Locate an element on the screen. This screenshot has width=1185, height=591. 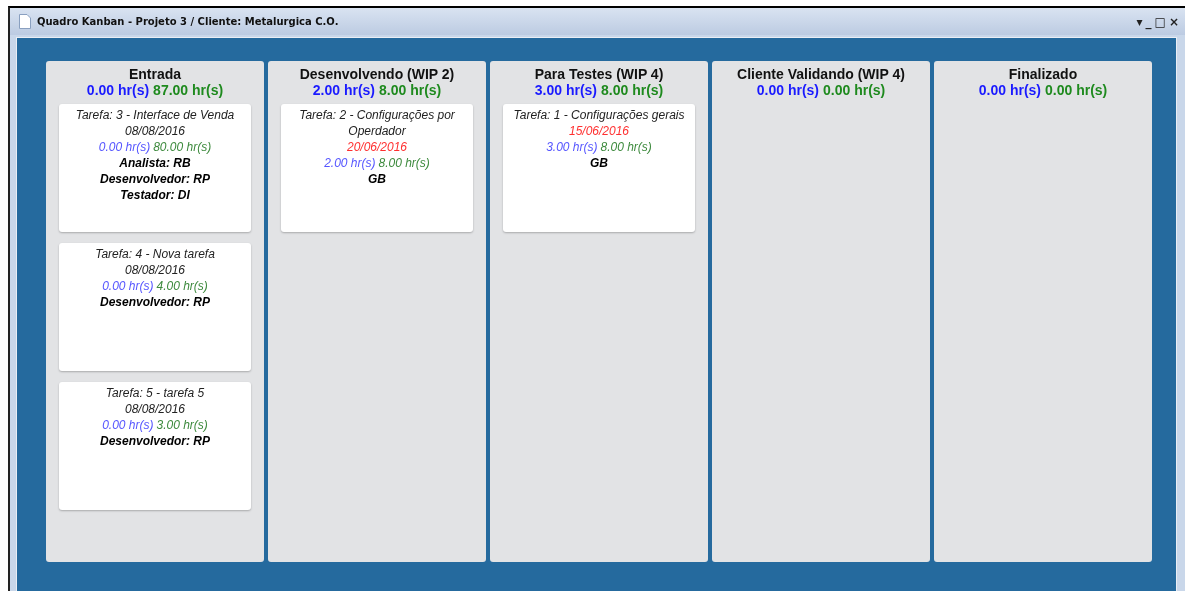
task-card: Tarefa: 3 - Interface de Venda 08/08/2016 0.00 hr(s) 80.00 hr(s) Analista: RB Desenvolvedor: RP Testador: DI is located at coordinates (155, 168).